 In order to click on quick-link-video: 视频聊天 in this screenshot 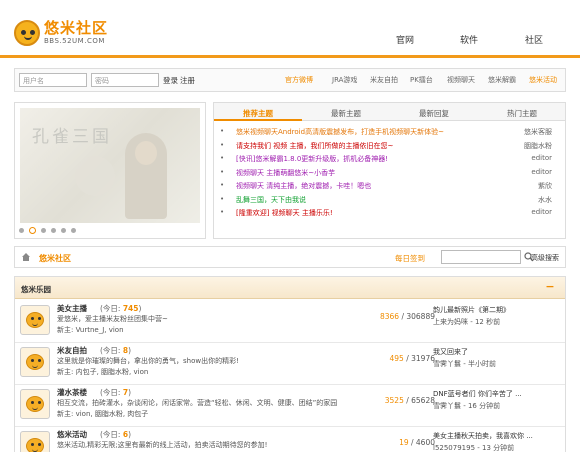, I will do `click(461, 80)`.